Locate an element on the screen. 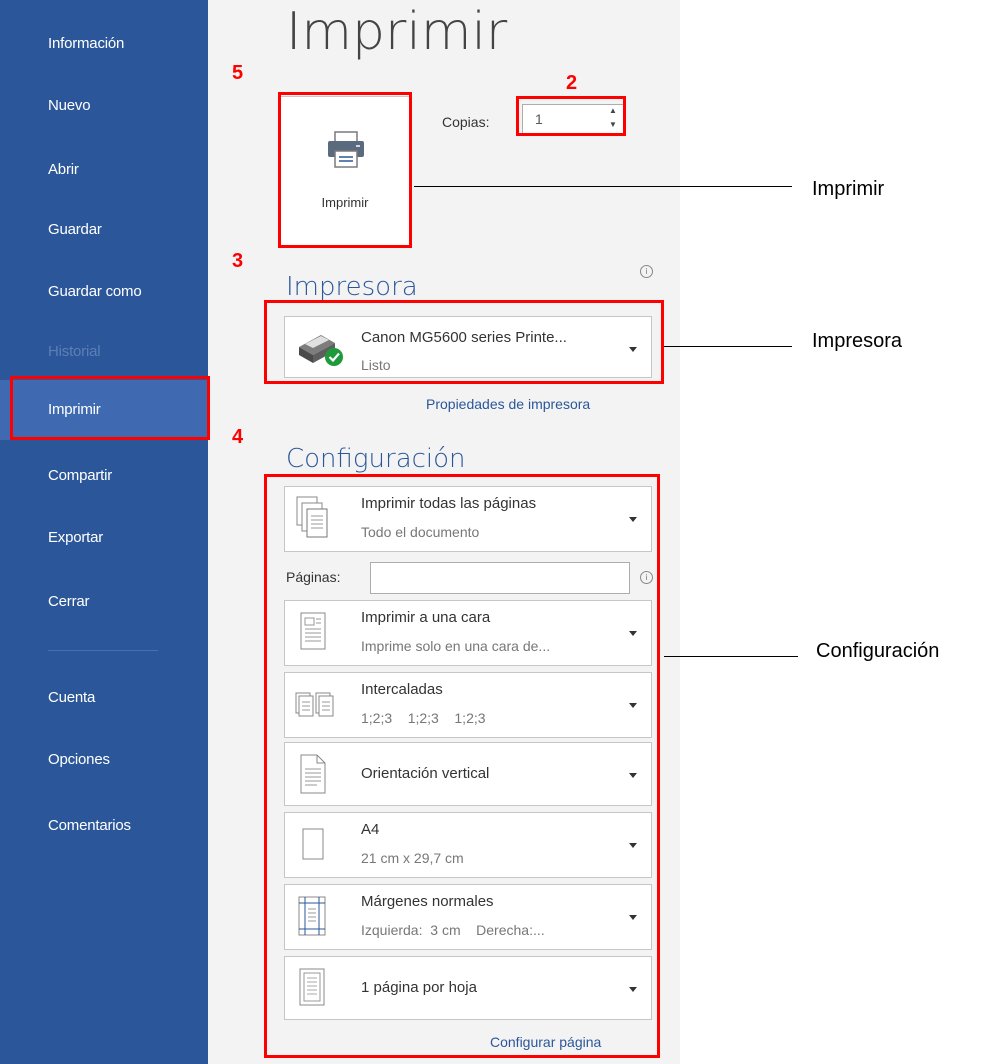 The width and height of the screenshot is (987, 1064). paper-size-title: A4 is located at coordinates (370, 829).